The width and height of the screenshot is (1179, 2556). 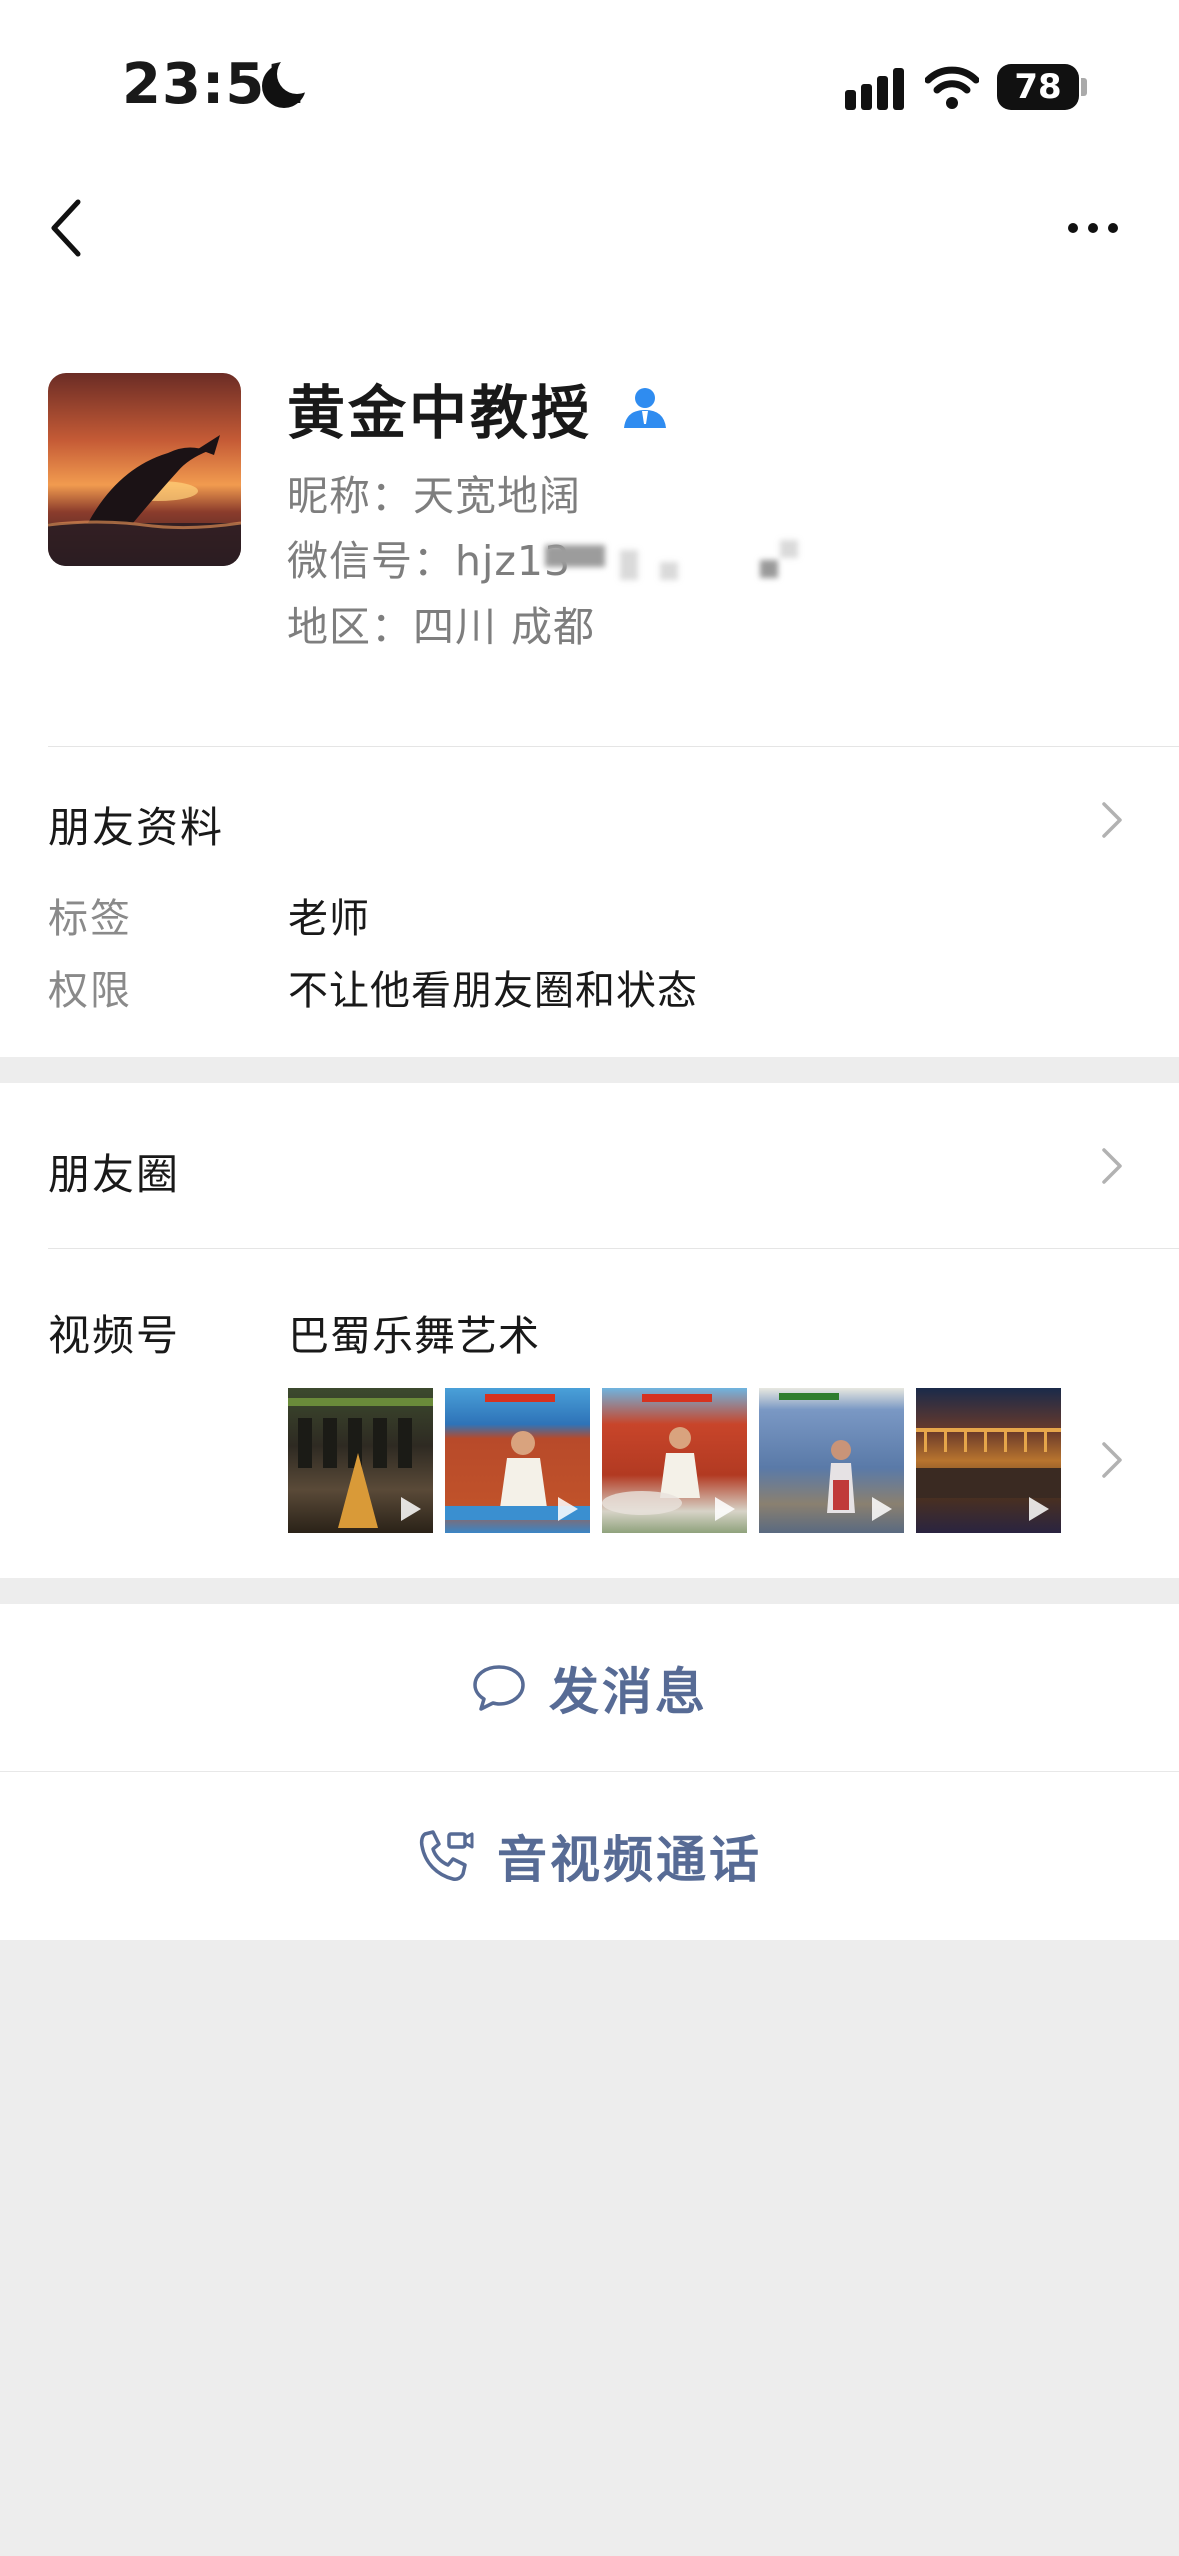 What do you see at coordinates (493, 991) in the screenshot?
I see `permission-value: 不让他看朋友圈和状态` at bounding box center [493, 991].